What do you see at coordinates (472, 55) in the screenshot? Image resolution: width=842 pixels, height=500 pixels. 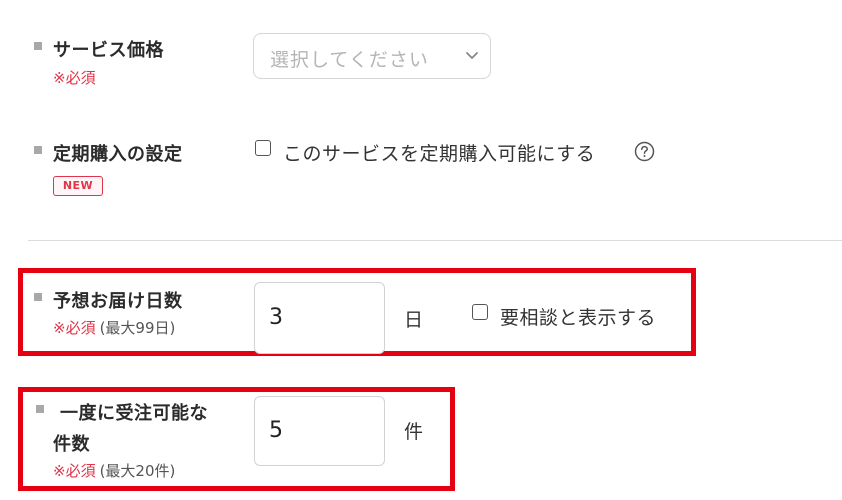 I see `chevron-down-icon` at bounding box center [472, 55].